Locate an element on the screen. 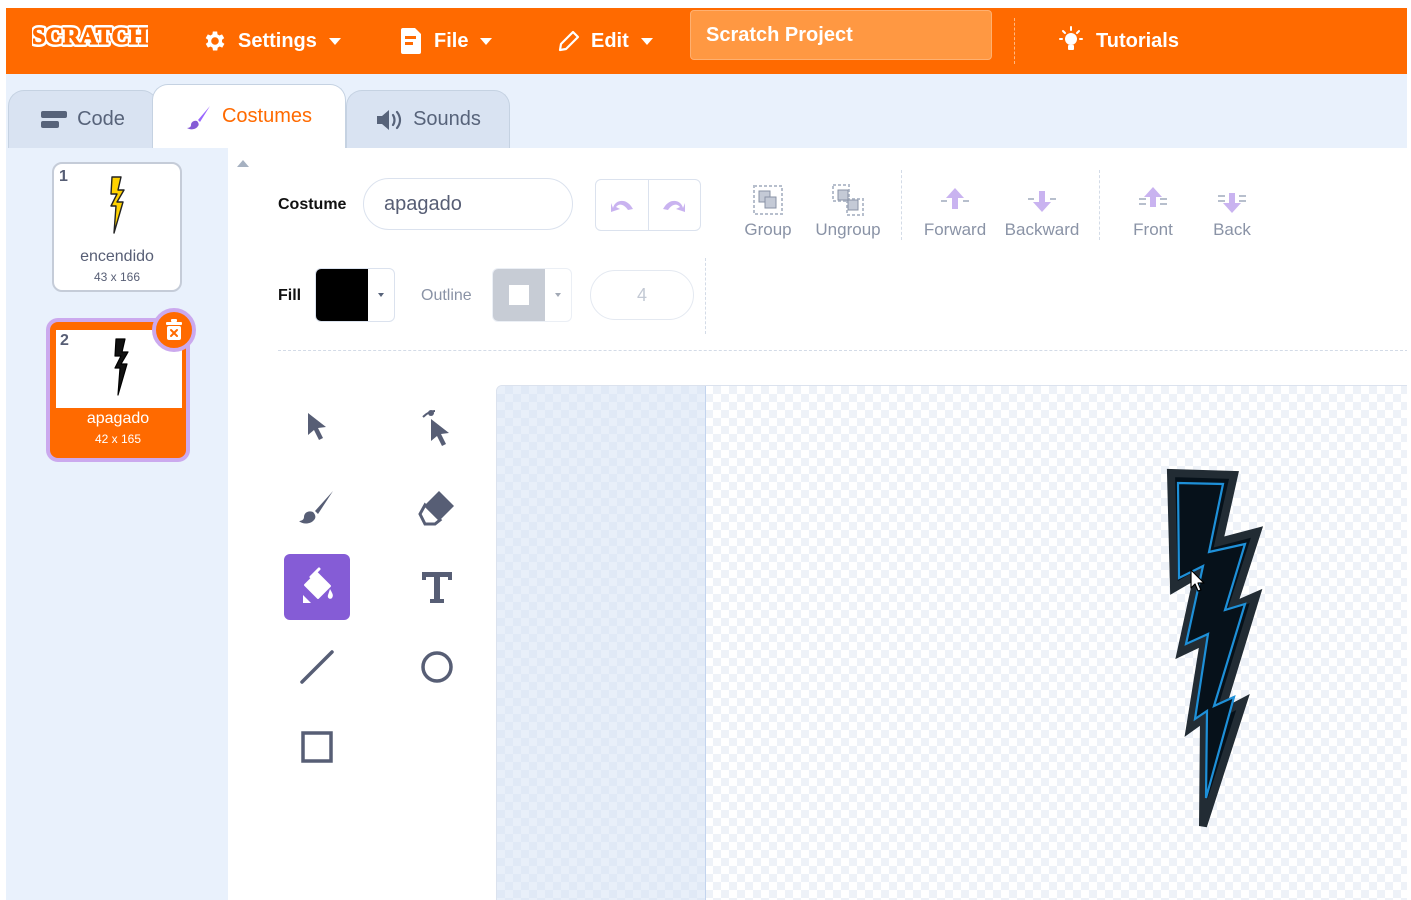 Image resolution: width=1411 pixels, height=900 pixels. scratch-logo: SCRATCH SCRATCH is located at coordinates (90, 35).